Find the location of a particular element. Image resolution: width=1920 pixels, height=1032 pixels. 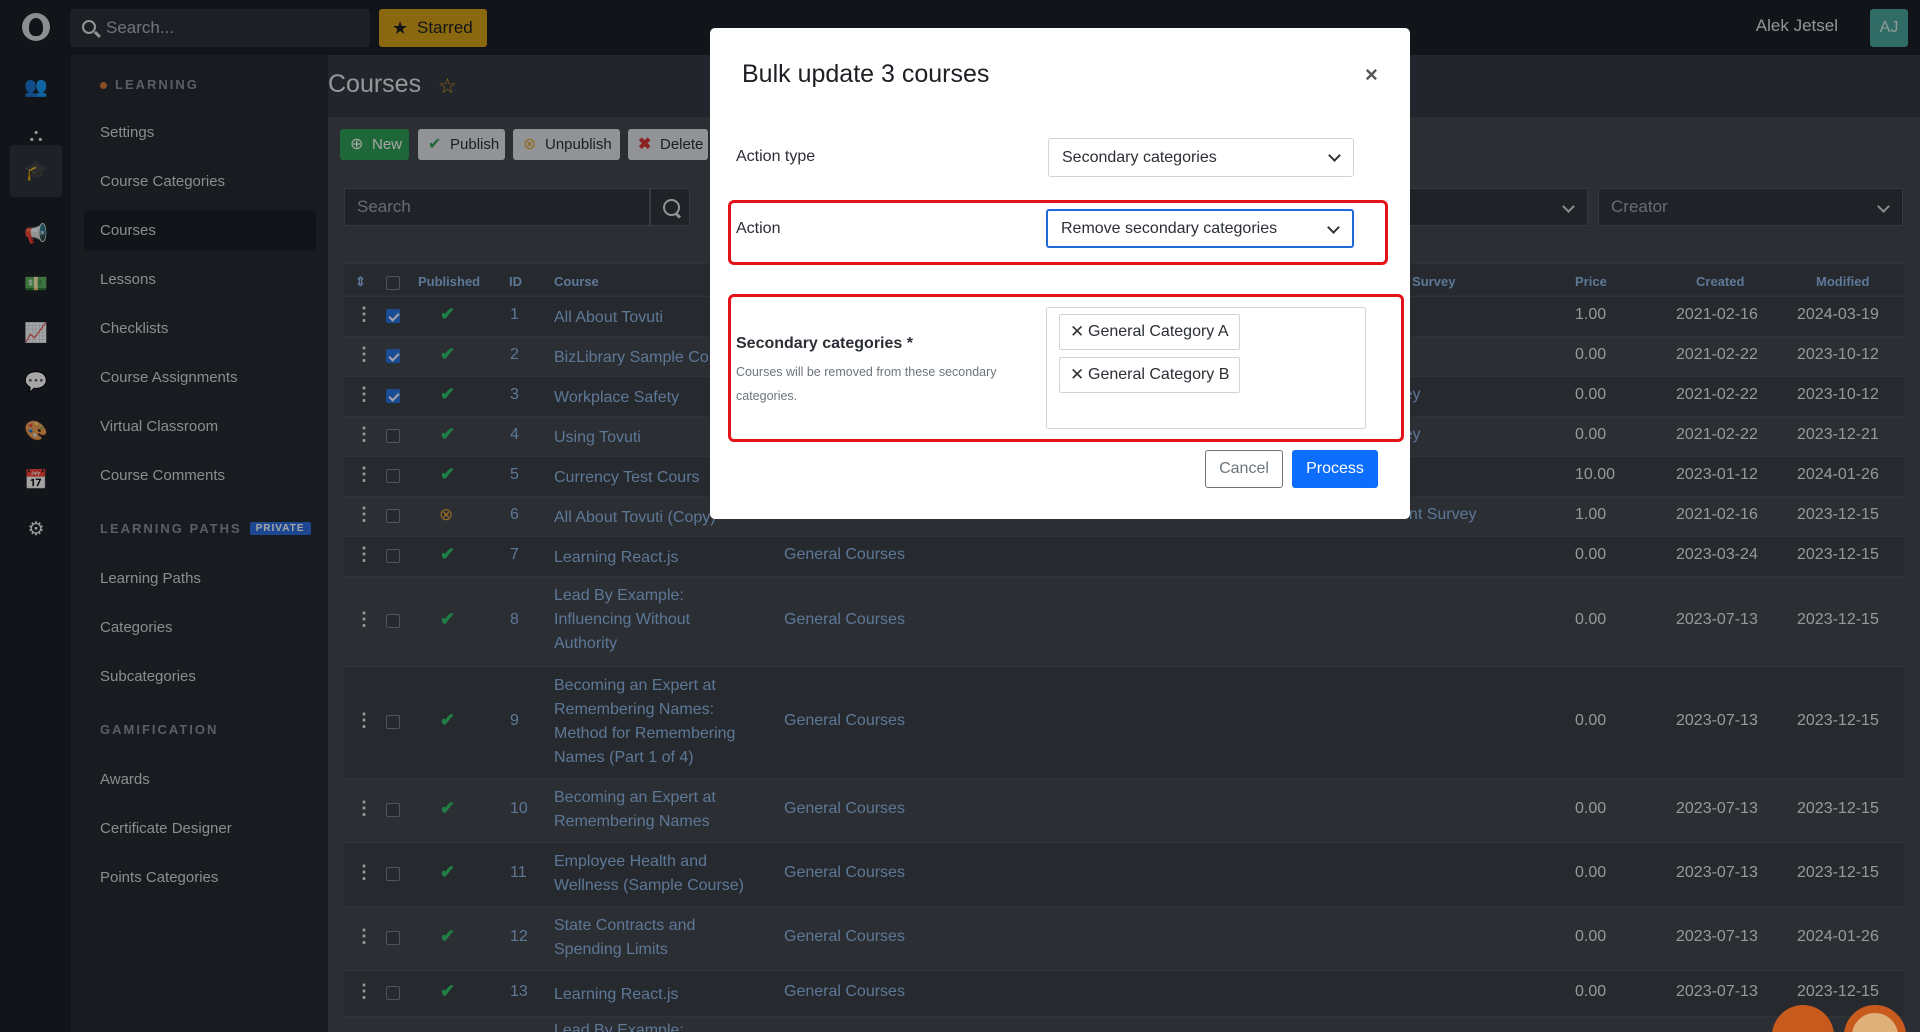

action-label: Action is located at coordinates (758, 228).